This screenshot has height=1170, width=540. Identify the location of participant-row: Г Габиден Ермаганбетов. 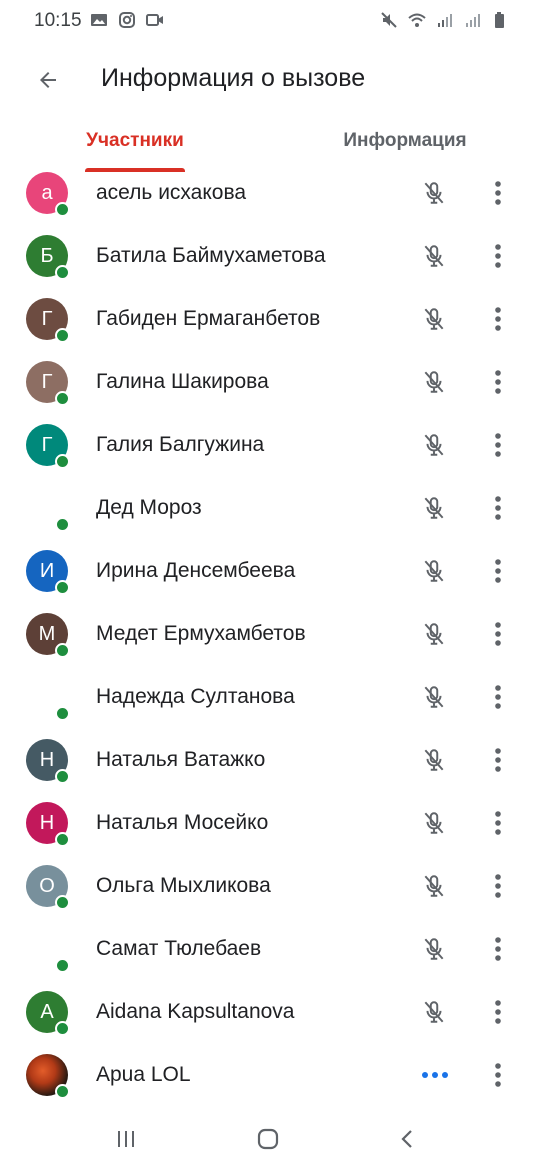
(270, 319).